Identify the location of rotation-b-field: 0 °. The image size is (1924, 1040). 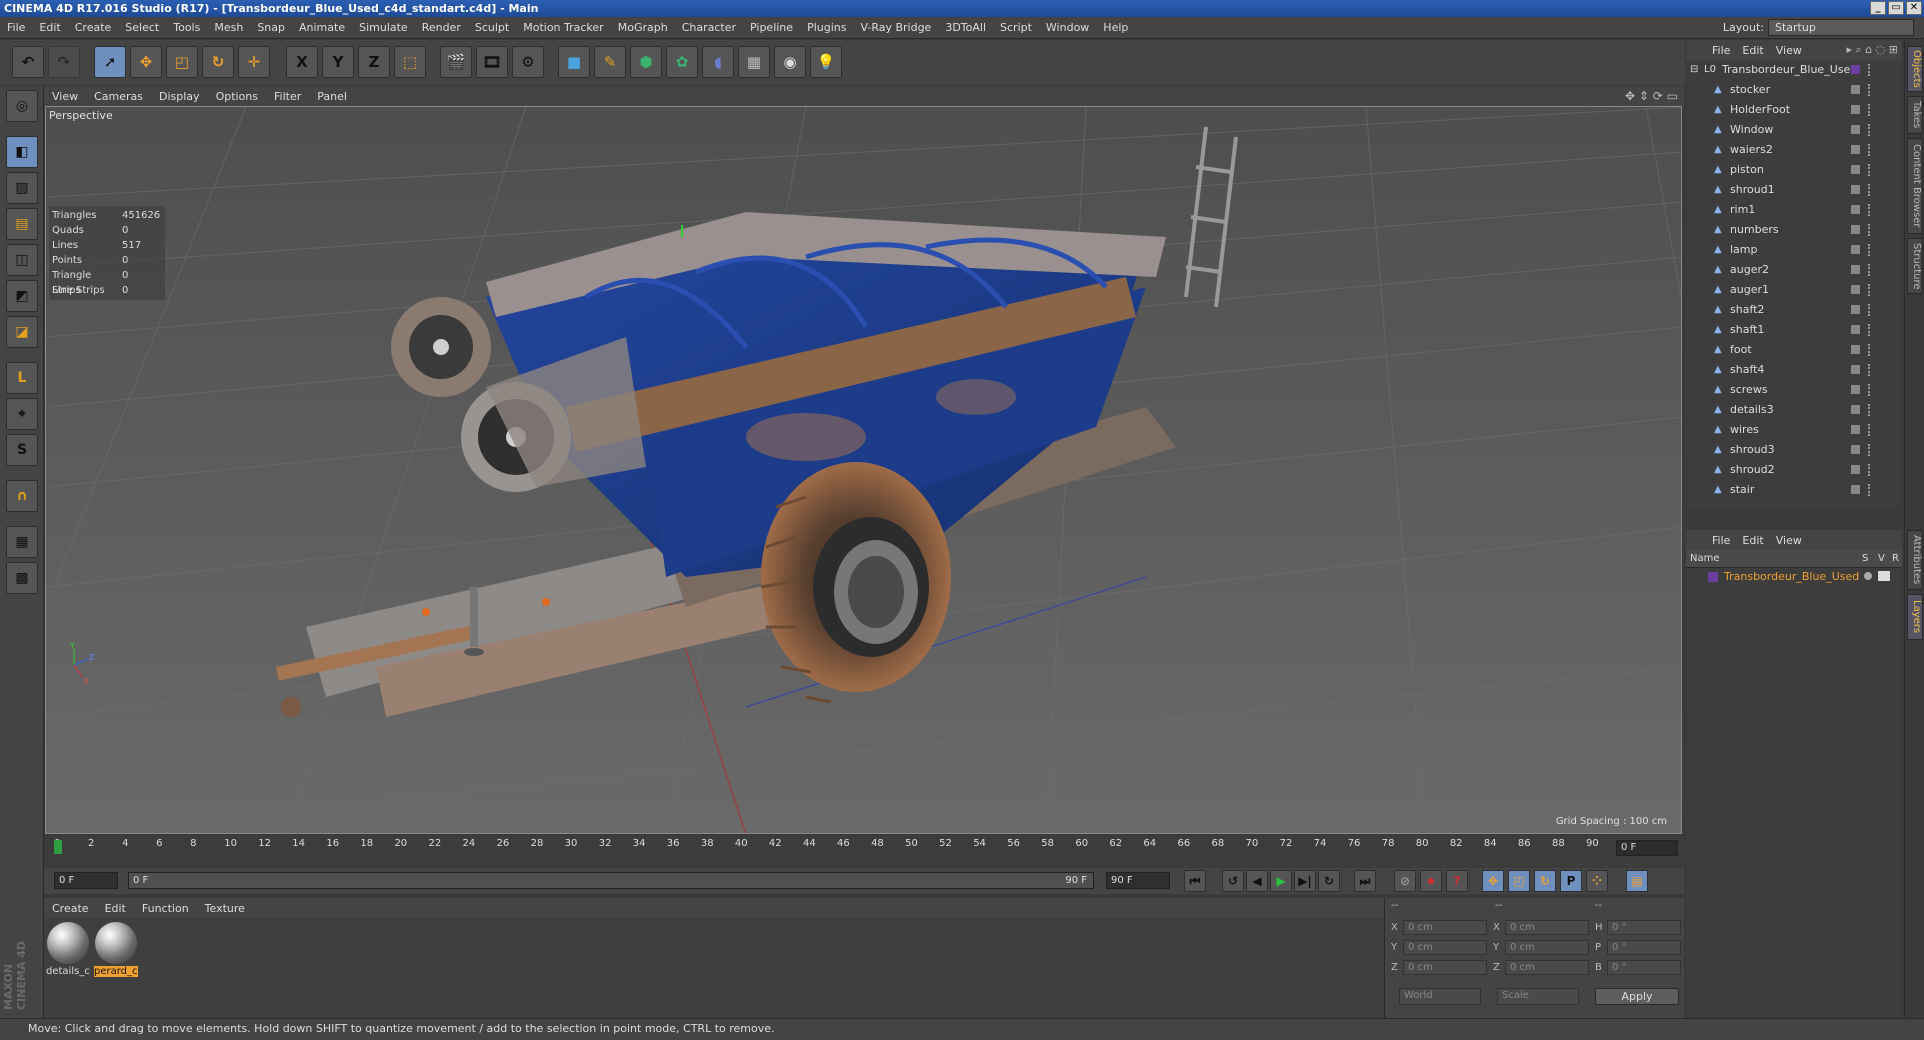
(1644, 967).